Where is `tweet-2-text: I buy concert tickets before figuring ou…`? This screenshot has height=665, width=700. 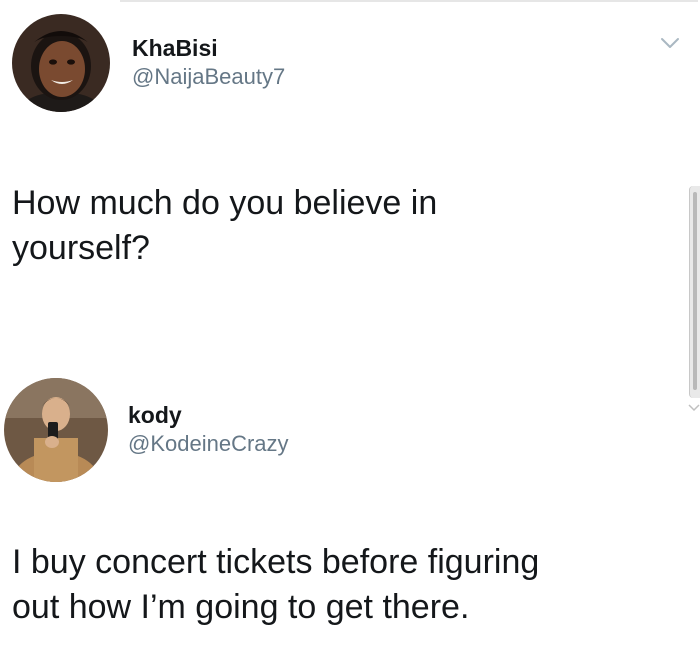
tweet-2-text: I buy concert tickets before figuring ou… is located at coordinates (276, 584).